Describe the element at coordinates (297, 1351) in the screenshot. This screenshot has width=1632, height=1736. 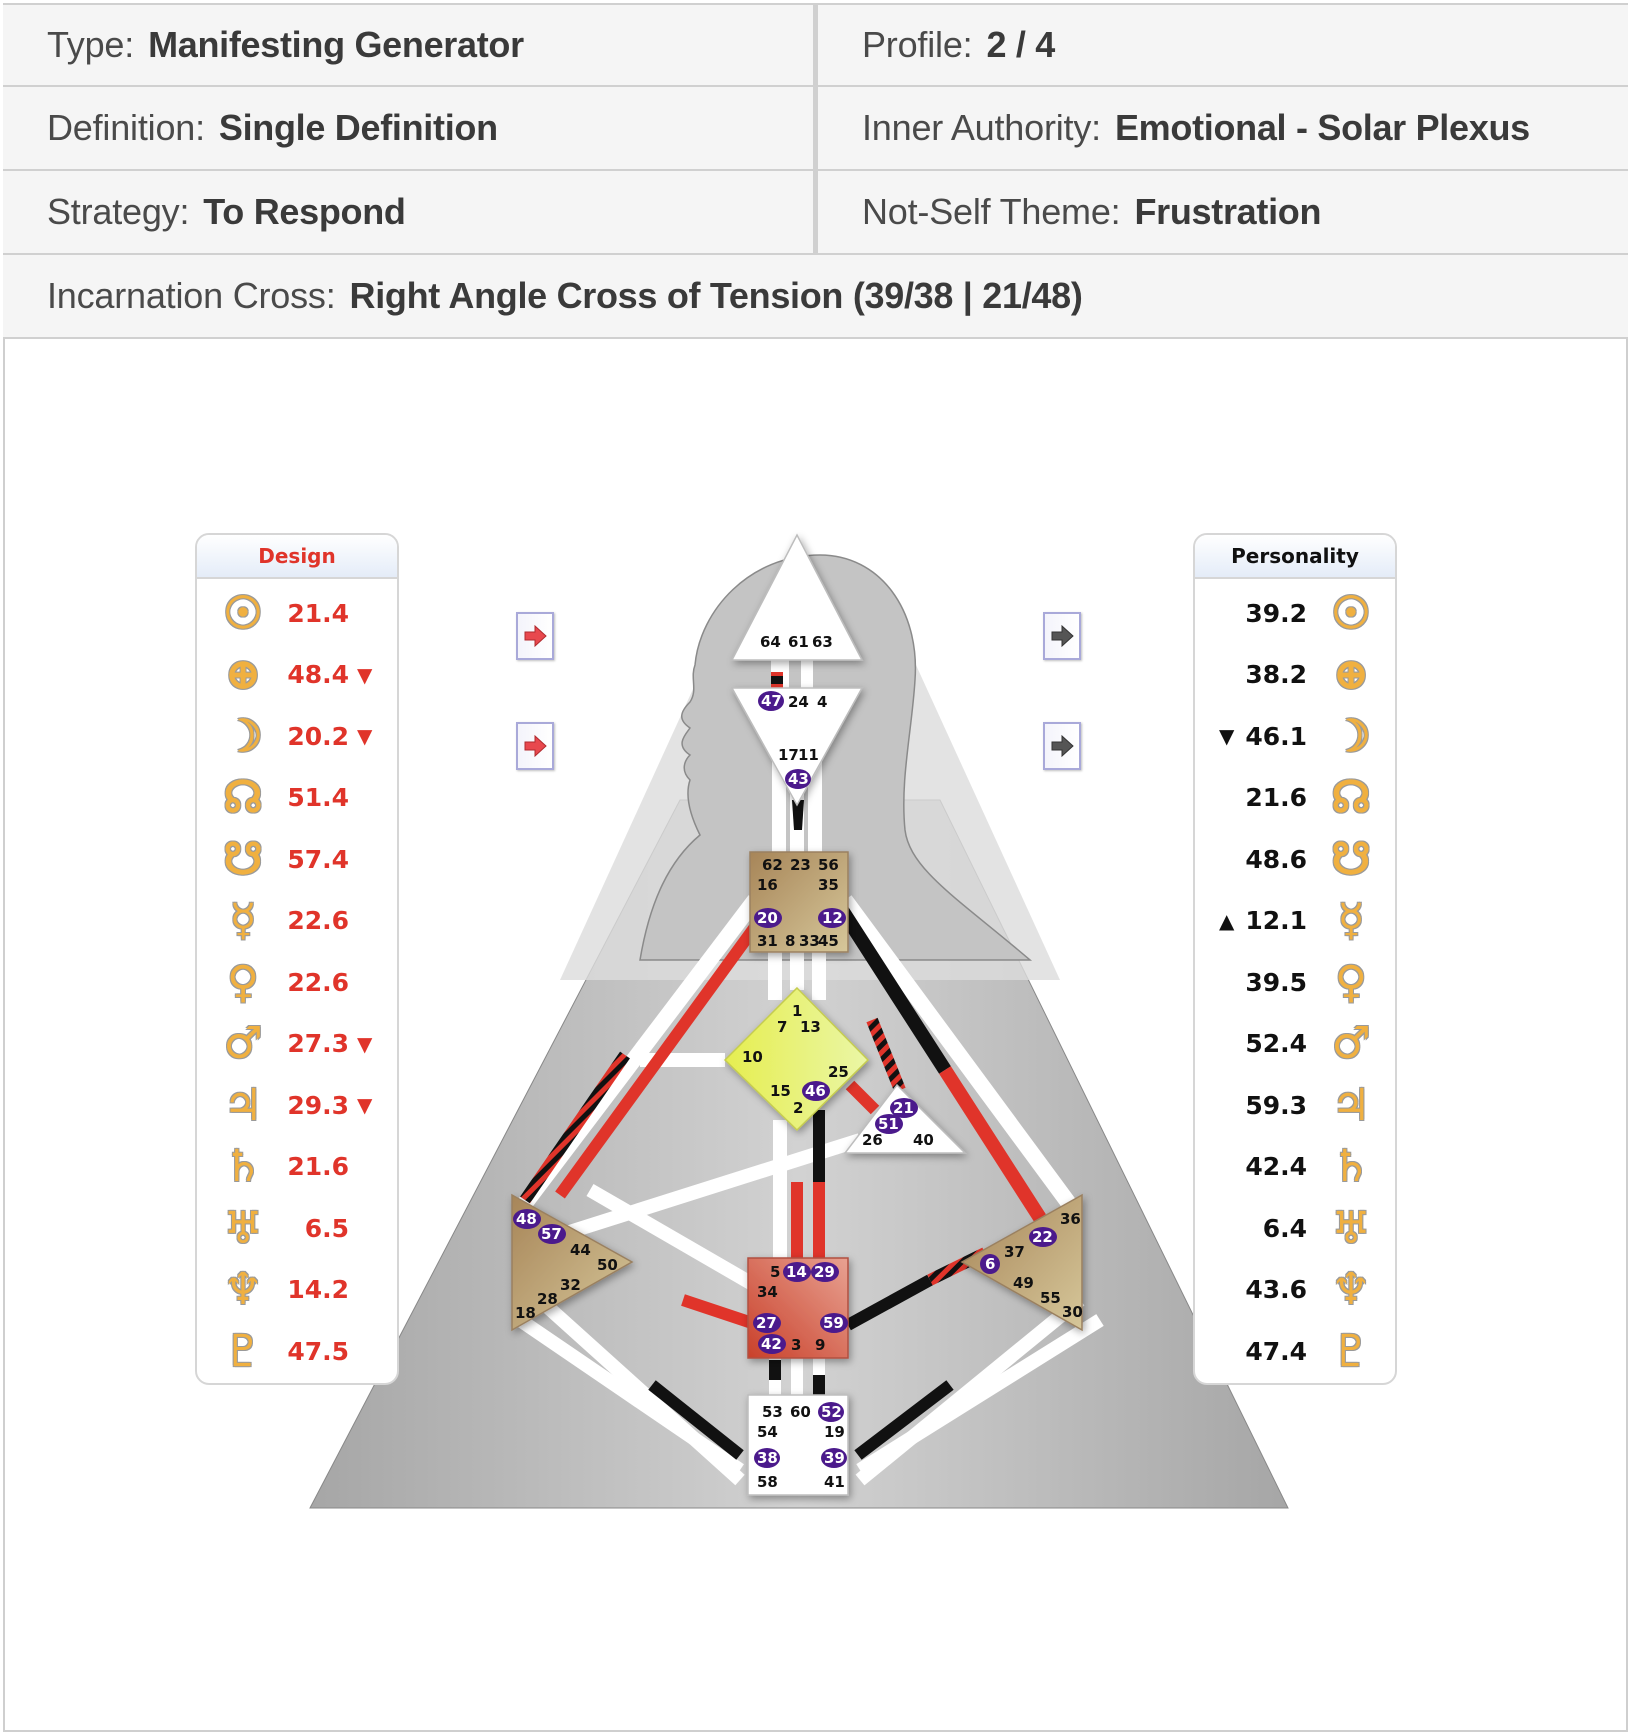
I see `design-planet-row: ♇ 47.5` at that location.